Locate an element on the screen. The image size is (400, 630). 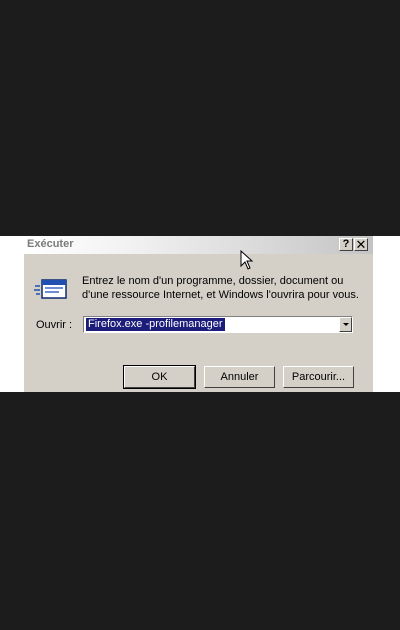
chevron-down-icon is located at coordinates (345, 324).